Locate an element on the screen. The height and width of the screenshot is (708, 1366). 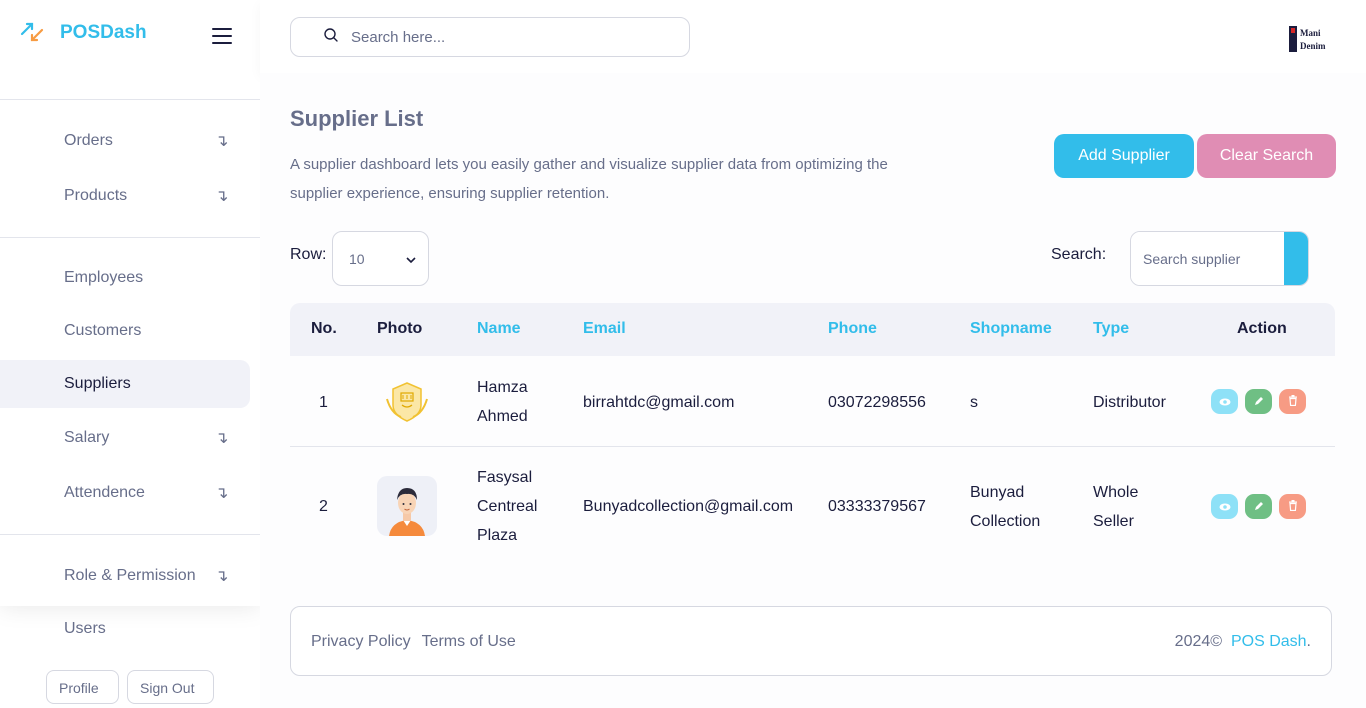
sidebar-item-employees: Employees is located at coordinates (125, 278).